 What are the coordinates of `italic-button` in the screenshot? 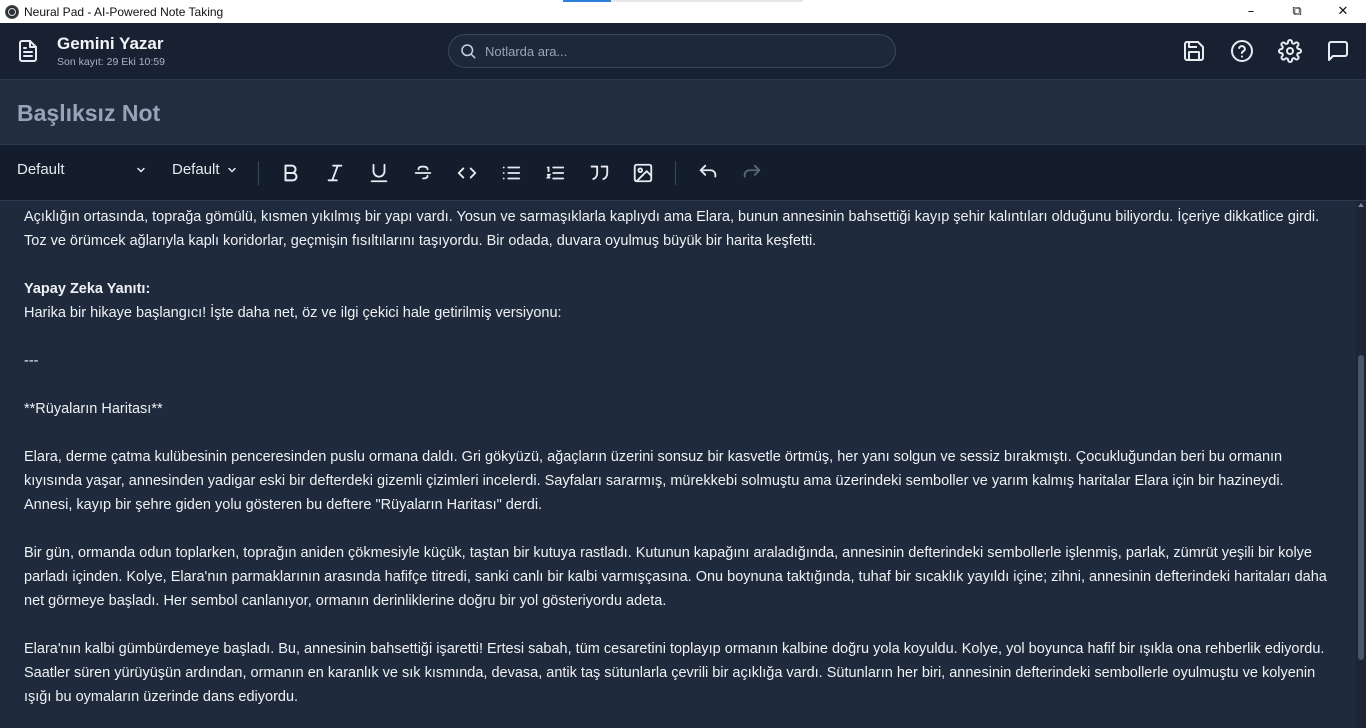 It's located at (335, 173).